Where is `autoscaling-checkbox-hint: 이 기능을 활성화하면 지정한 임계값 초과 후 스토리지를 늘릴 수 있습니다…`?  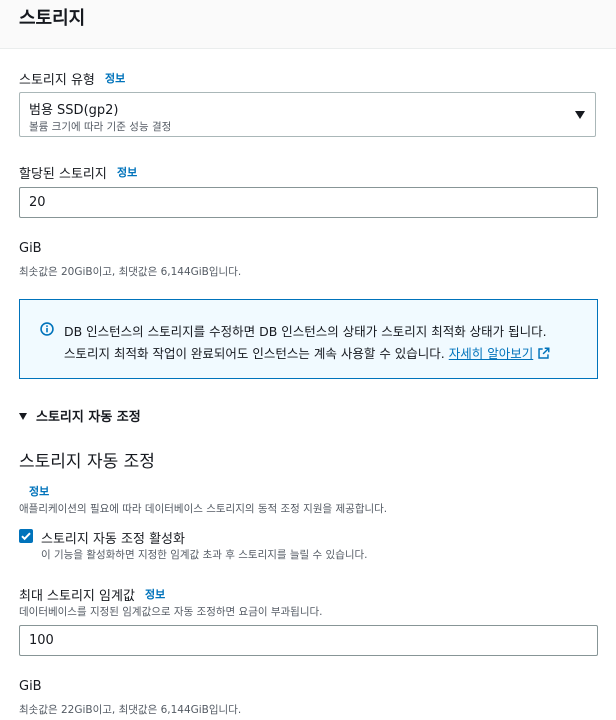
autoscaling-checkbox-hint: 이 기능을 활성화하면 지정한 임계값 초과 후 스토리지를 늘릴 수 있습니다… is located at coordinates (204, 555).